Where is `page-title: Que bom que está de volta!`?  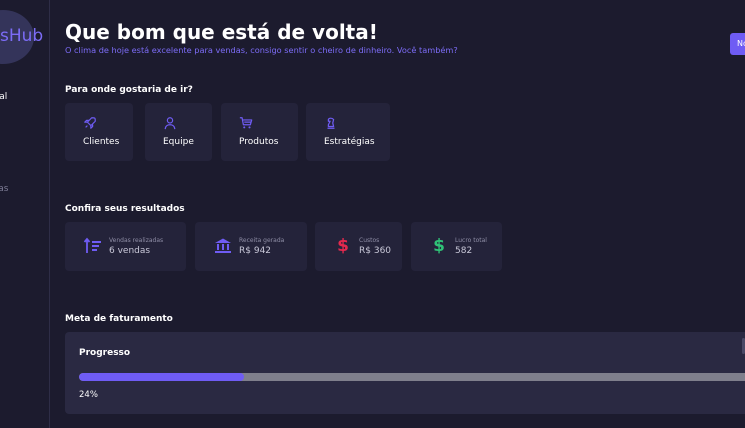 page-title: Que bom que está de volta! is located at coordinates (221, 32).